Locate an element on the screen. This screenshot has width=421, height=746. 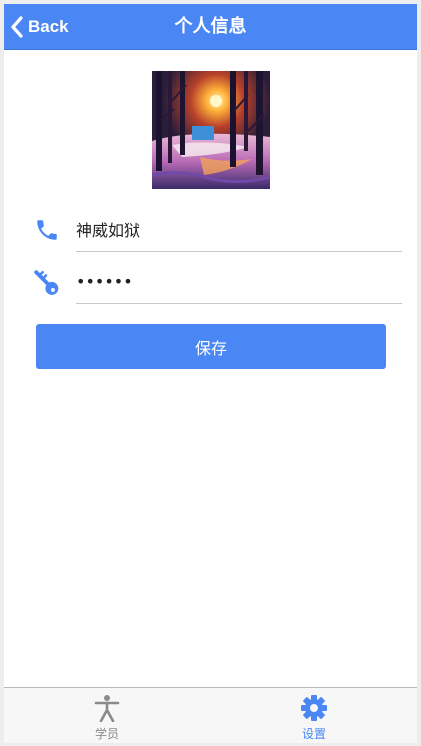
tab-label: 学员 is located at coordinates (106, 734).